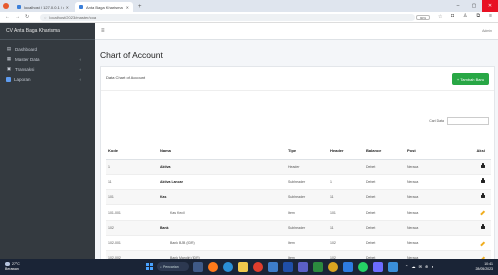  What do you see at coordinates (465, 16) in the screenshot?
I see `account-icon: ♙` at bounding box center [465, 16].